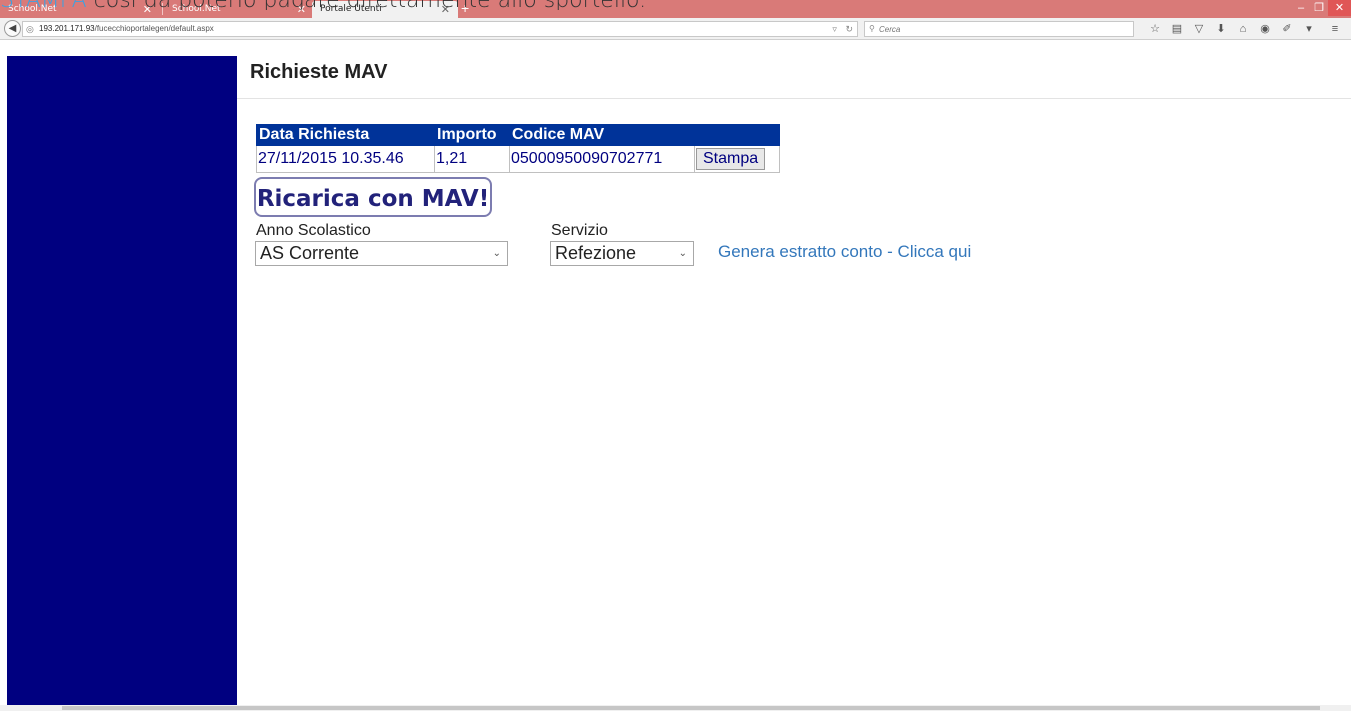  What do you see at coordinates (43, 5) in the screenshot?
I see `stampa-link: STAMPA` at bounding box center [43, 5].